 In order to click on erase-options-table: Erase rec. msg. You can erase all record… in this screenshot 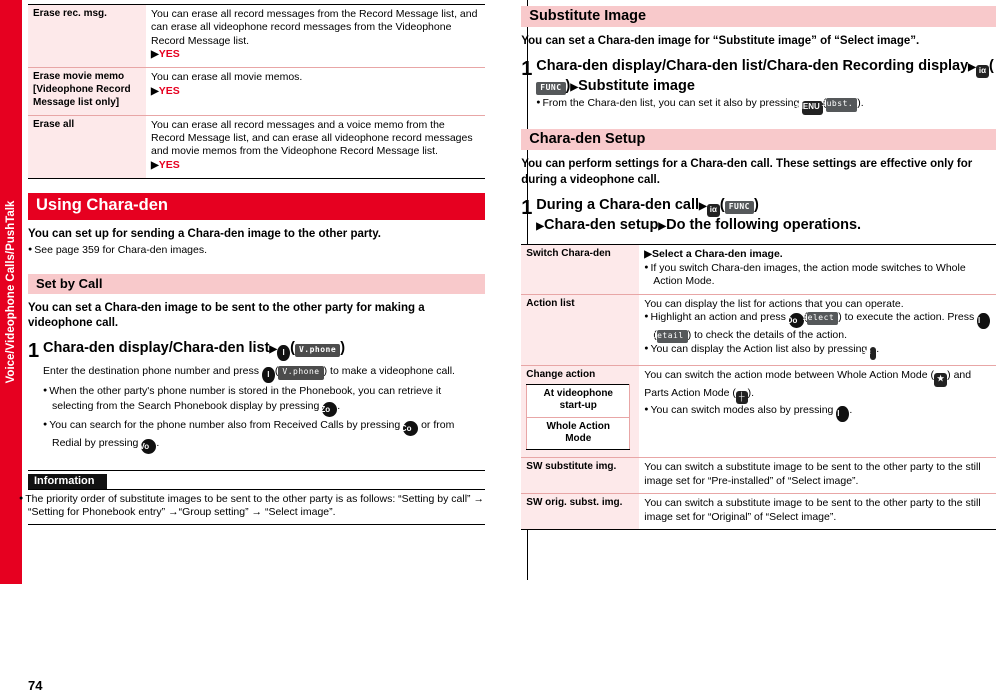, I will do `click(257, 91)`.